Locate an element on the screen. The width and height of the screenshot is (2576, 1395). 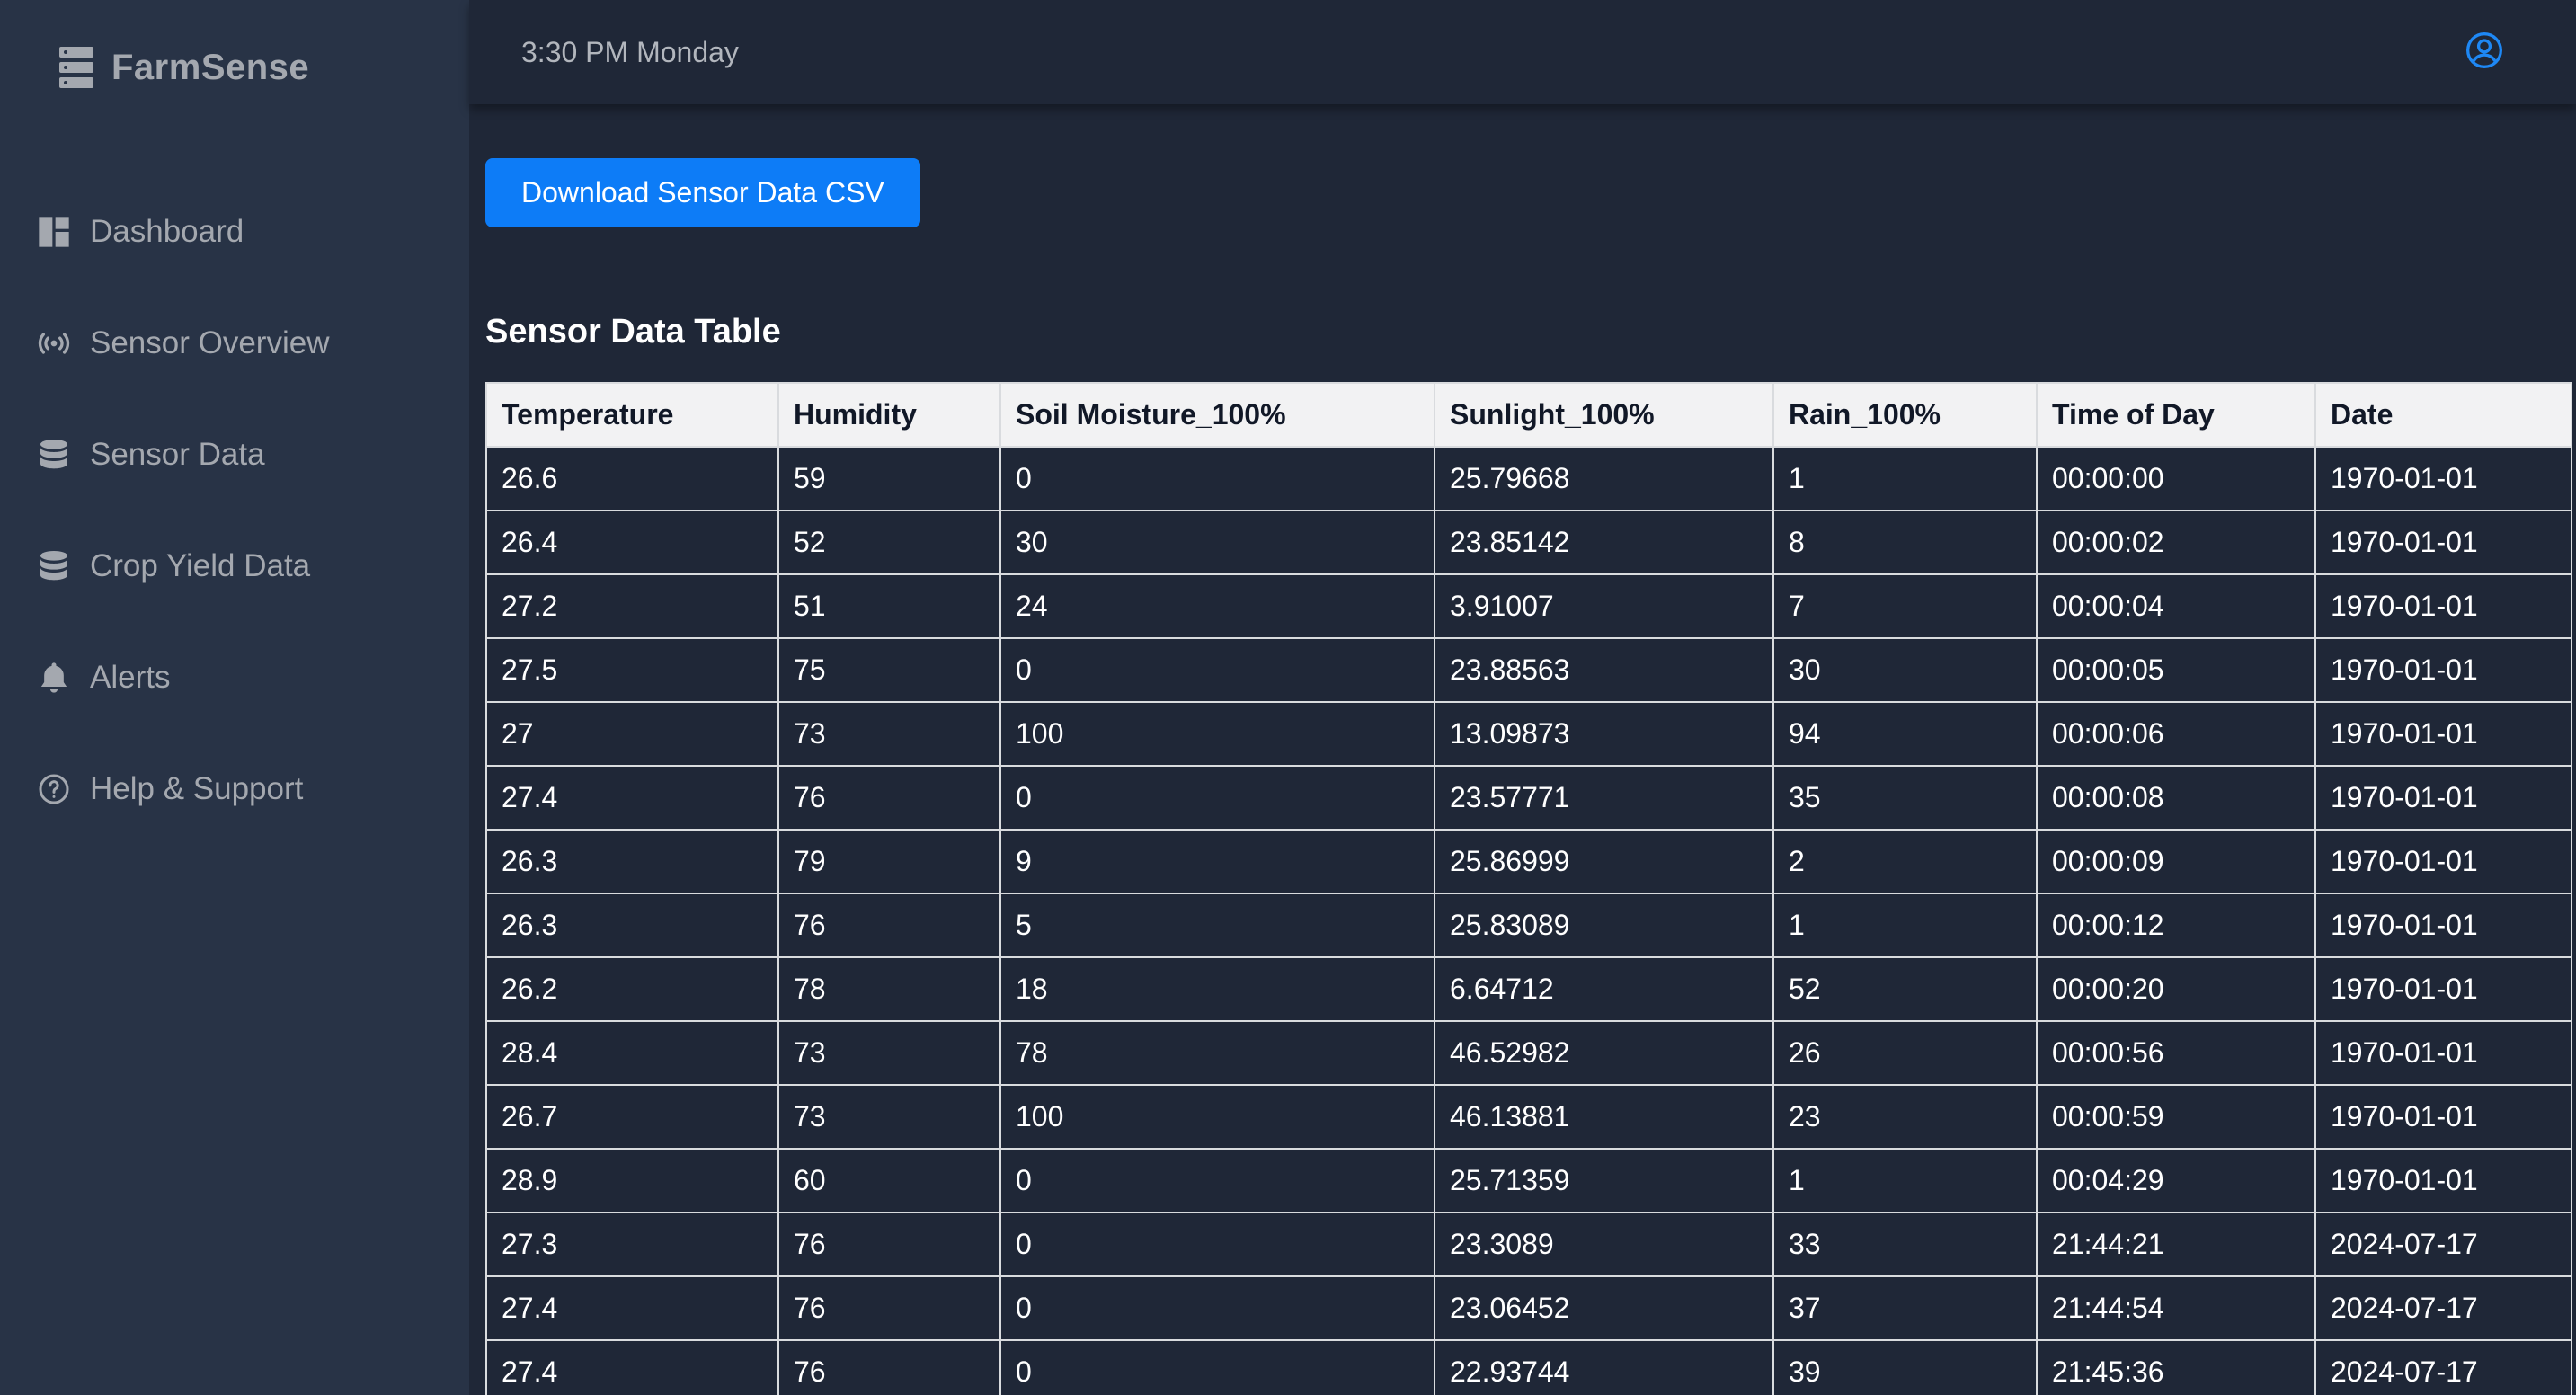
table-cell: 2 is located at coordinates (1905, 861).